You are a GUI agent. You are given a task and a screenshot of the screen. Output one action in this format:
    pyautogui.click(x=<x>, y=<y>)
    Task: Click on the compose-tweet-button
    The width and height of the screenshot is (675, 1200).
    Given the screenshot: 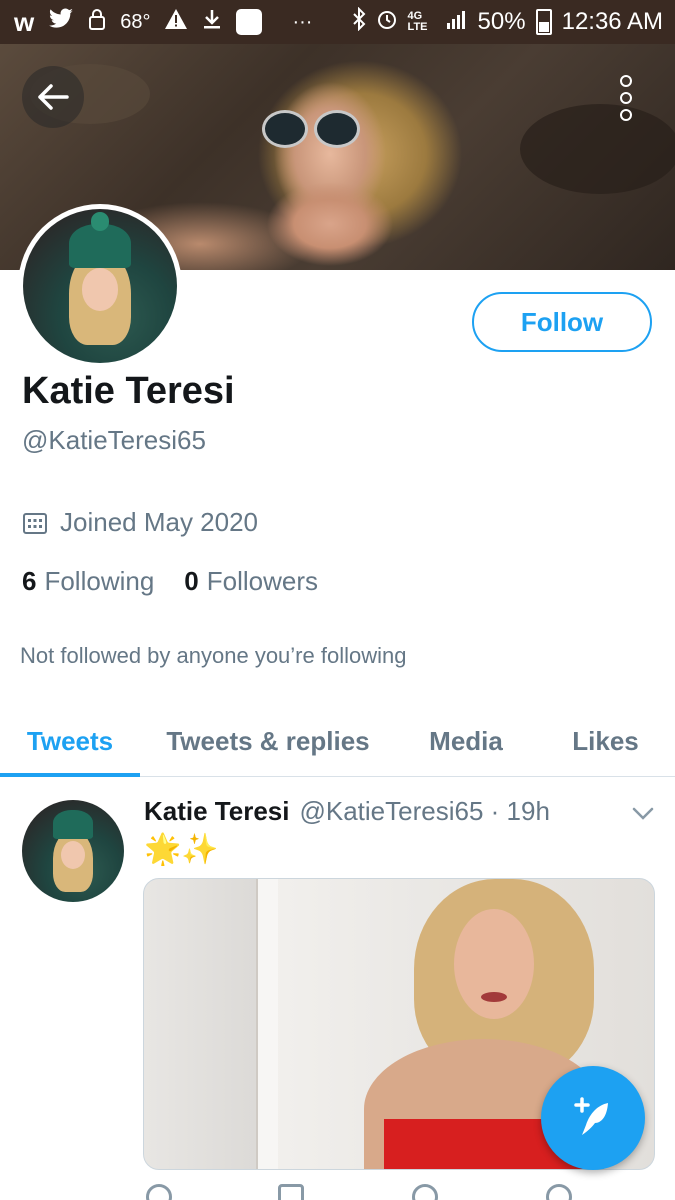 What is the action you would take?
    pyautogui.click(x=593, y=1118)
    